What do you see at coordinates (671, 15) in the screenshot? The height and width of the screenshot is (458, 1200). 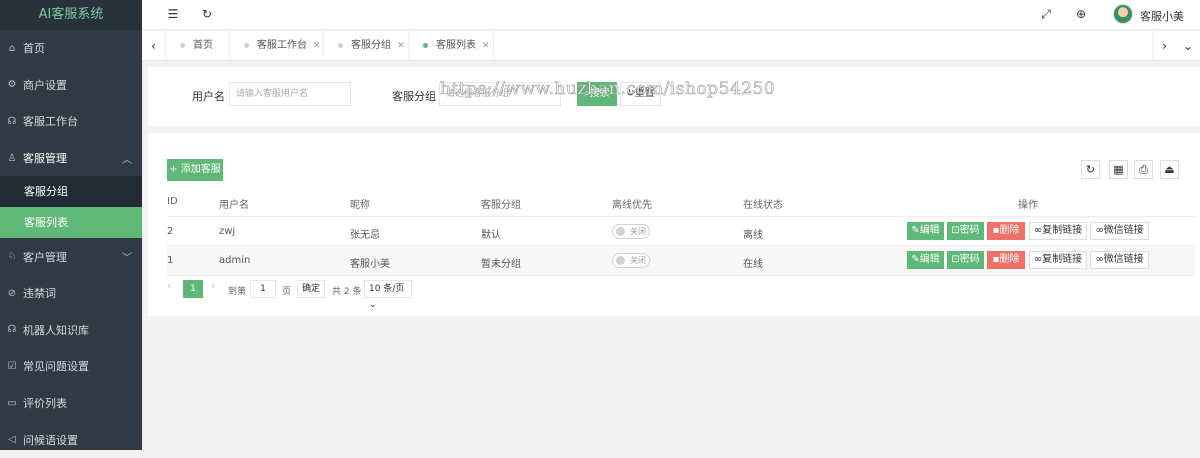 I see `top-header: ☰ ↻ ⤢ ⊕ 客服小美` at bounding box center [671, 15].